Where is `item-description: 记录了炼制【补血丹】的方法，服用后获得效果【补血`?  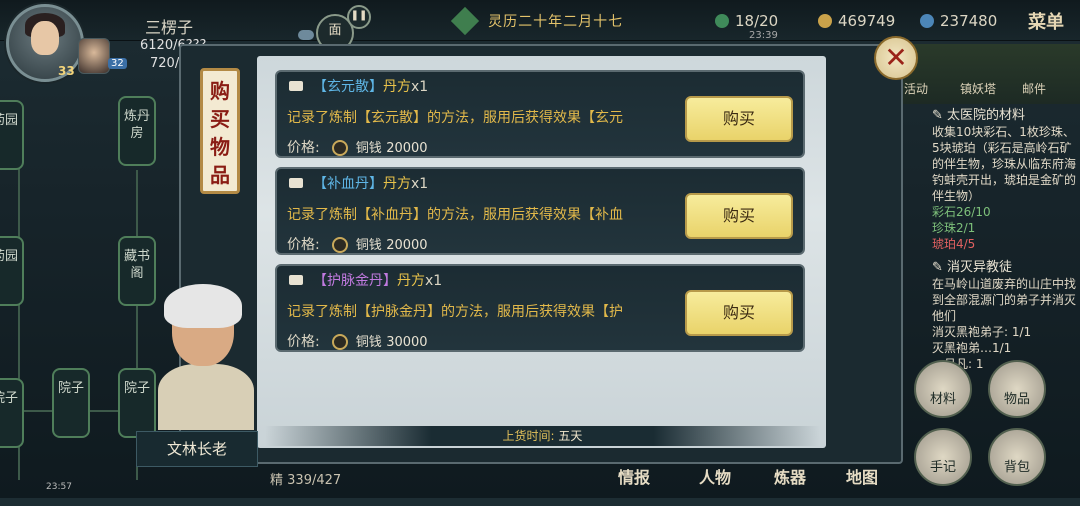 item-description: 记录了炼制【补血丹】的方法，服用后获得效果【补血 is located at coordinates (455, 215).